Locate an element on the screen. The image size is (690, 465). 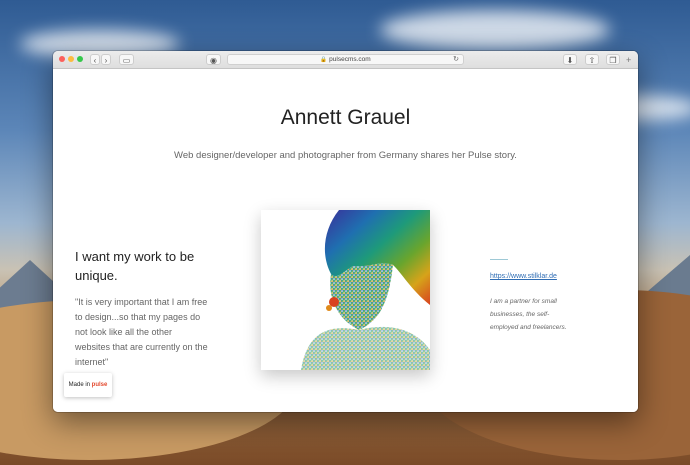
privacy-report-button: ◉ is located at coordinates (213, 59).